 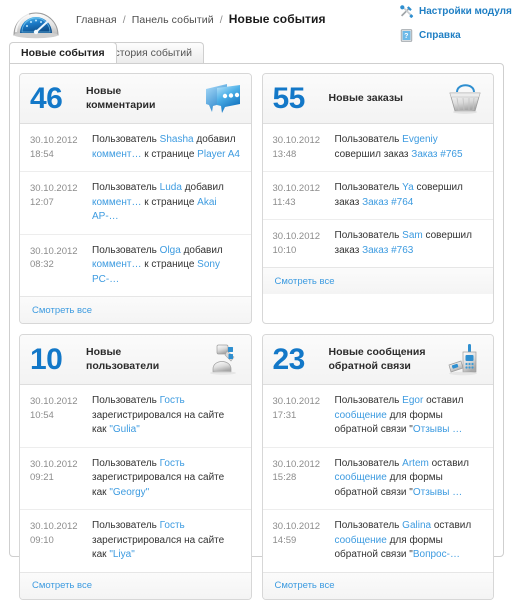 I want to click on item-link: "Georgy", so click(x=129, y=492).